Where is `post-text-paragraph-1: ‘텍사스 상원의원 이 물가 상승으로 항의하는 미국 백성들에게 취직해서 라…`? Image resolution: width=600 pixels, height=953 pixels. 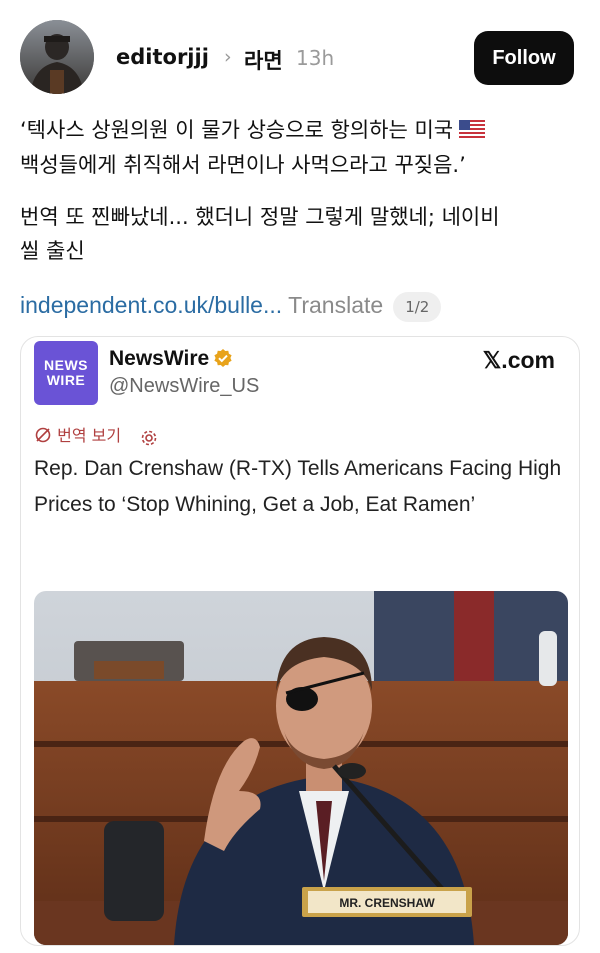 post-text-paragraph-1: ‘텍사스 상원의원 이 물가 상승으로 항의하는 미국 백성들에게 취직해서 라… is located at coordinates (300, 147).